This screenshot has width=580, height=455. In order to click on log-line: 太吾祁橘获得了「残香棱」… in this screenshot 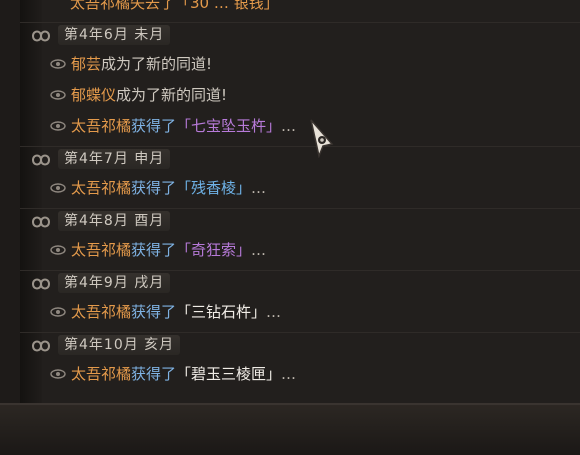, I will do `click(158, 188)`.